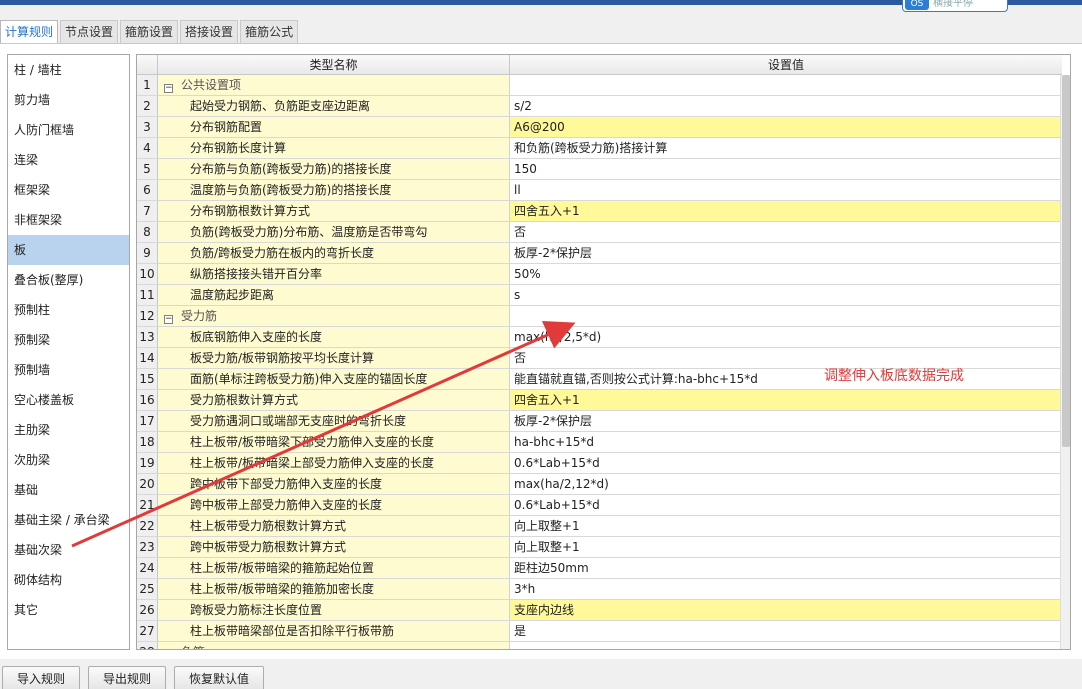 Image resolution: width=1082 pixels, height=689 pixels. I want to click on table-row: 6 温度筋与负筋(跨板受力筋)的搭接长度 ll, so click(599, 190).